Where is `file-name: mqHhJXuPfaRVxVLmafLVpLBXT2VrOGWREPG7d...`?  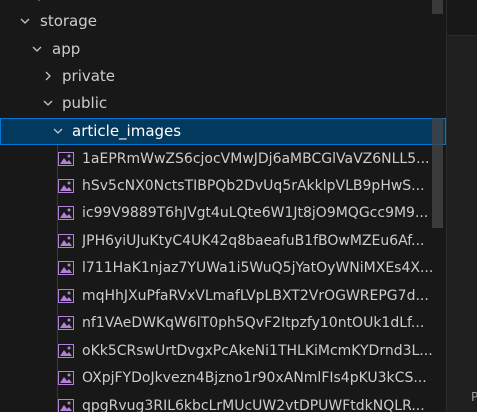
file-name: mqHhJXuPfaRVxVLmafLVpLBXT2VrOGWREPG7d... is located at coordinates (255, 296).